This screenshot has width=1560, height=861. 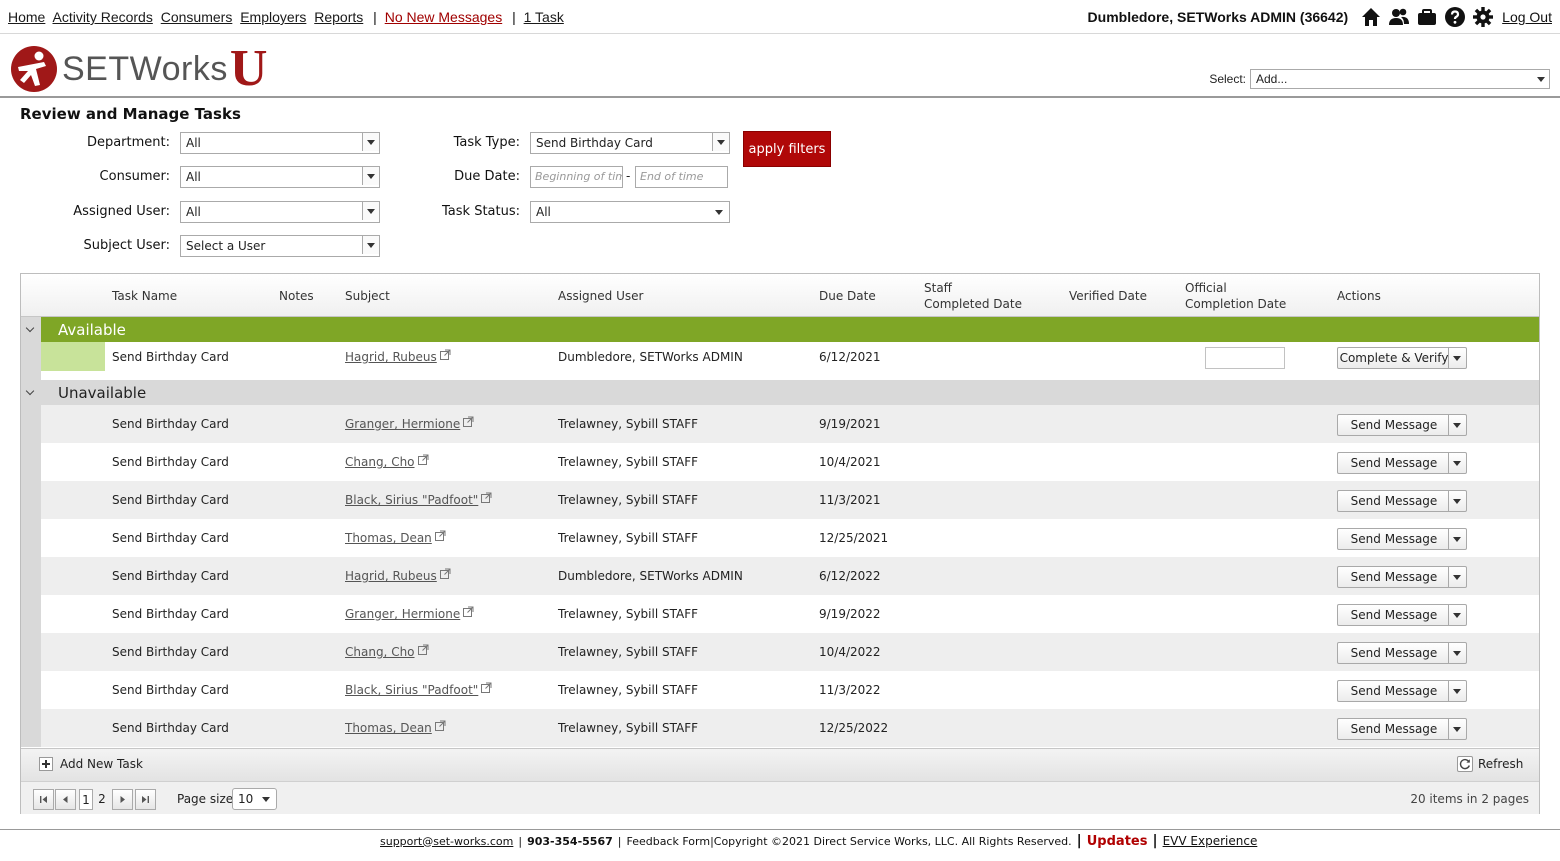 What do you see at coordinates (296, 296) in the screenshot?
I see `header-notes: Notes` at bounding box center [296, 296].